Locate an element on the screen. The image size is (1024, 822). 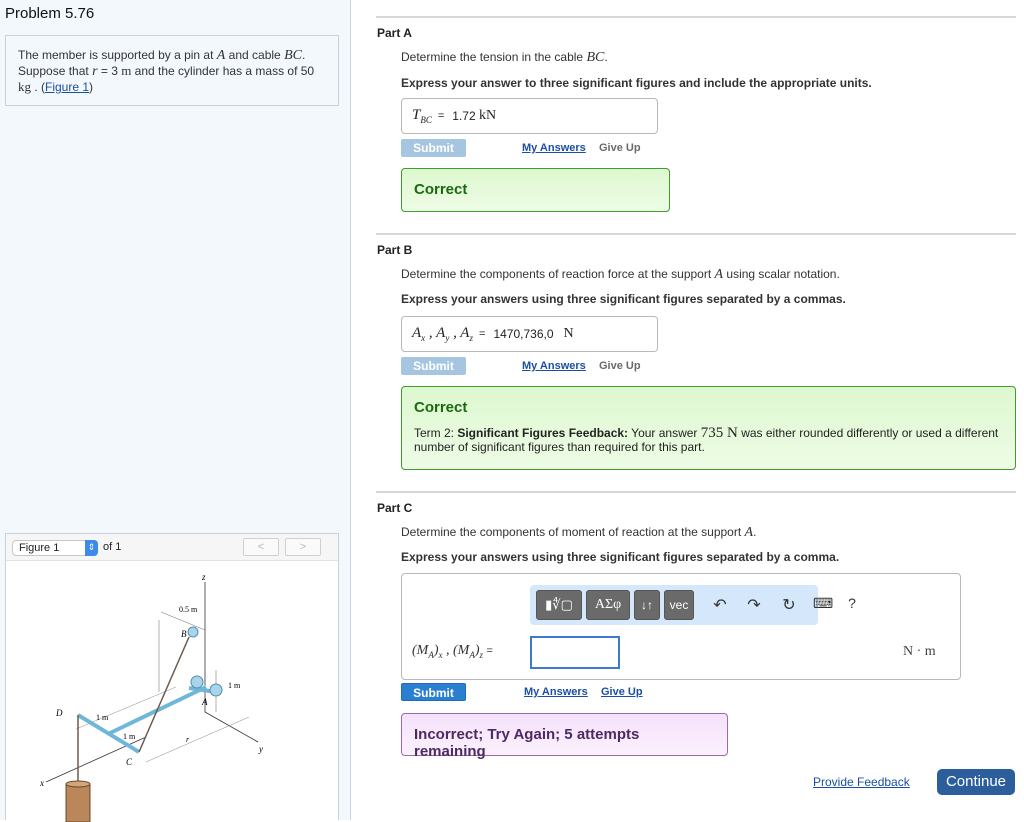
part-b-my-answers-link: My Answers is located at coordinates (554, 366).